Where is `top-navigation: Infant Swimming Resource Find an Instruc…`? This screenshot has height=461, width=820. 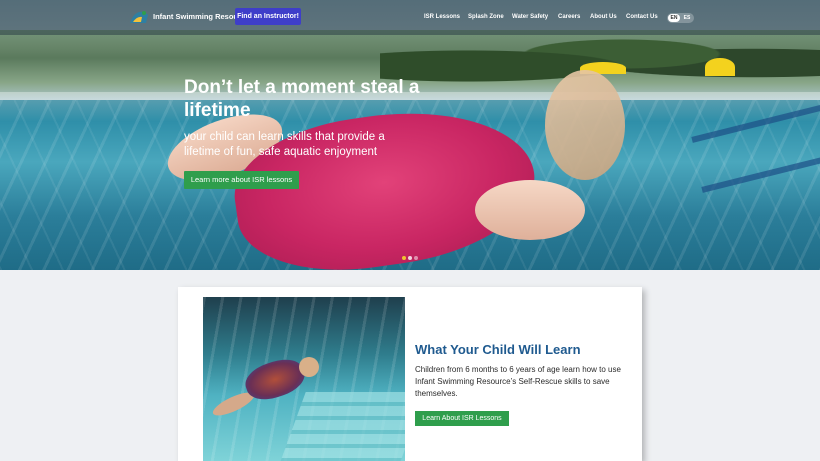 top-navigation: Infant Swimming Resource Find an Instruc… is located at coordinates (410, 17).